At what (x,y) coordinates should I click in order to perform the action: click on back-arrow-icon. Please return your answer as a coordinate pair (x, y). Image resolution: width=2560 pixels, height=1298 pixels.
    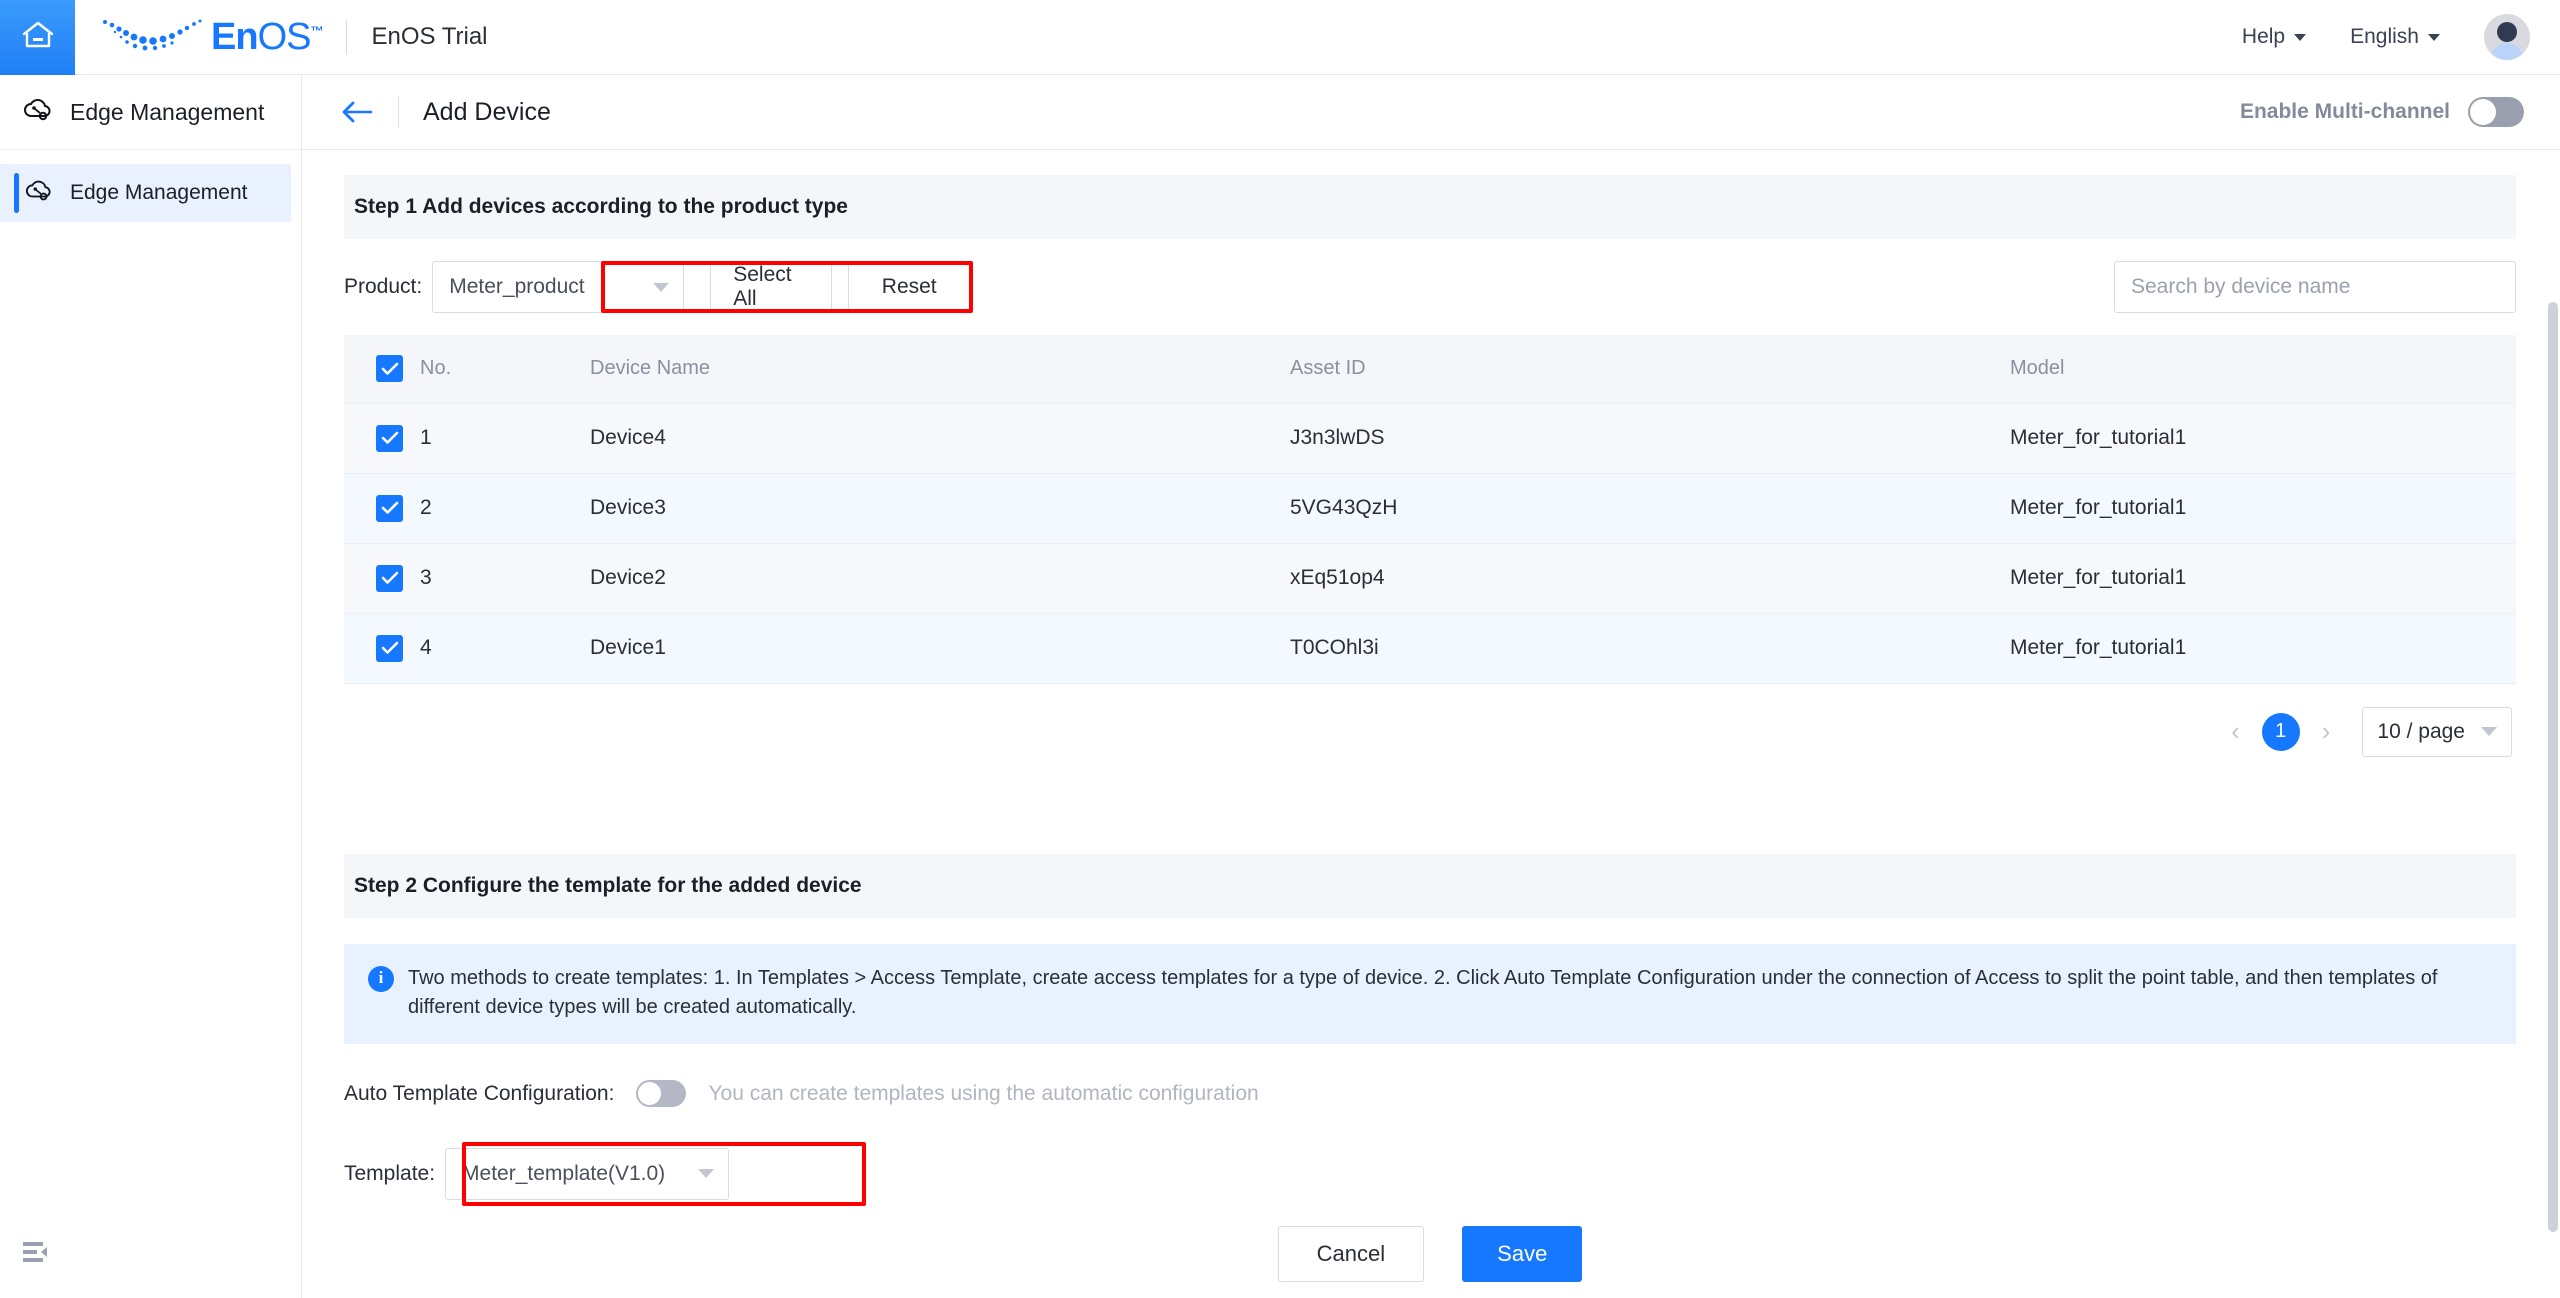
    Looking at the image, I should click on (357, 112).